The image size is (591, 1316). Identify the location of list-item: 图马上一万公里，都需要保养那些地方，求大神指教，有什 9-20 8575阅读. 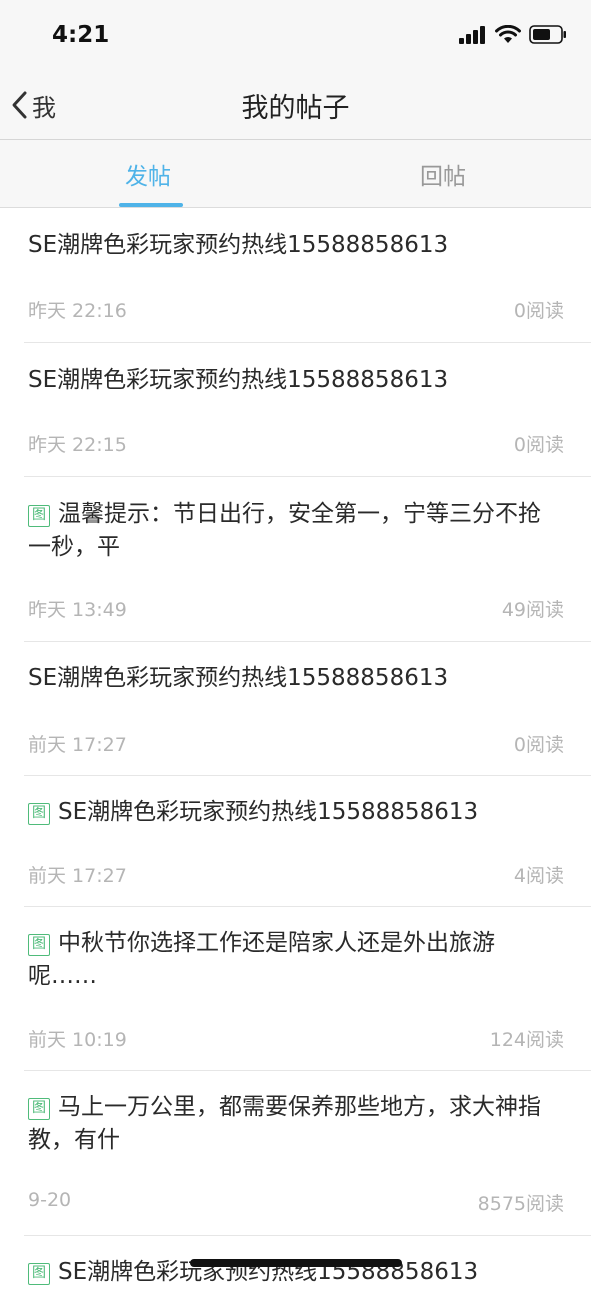
(307, 1153).